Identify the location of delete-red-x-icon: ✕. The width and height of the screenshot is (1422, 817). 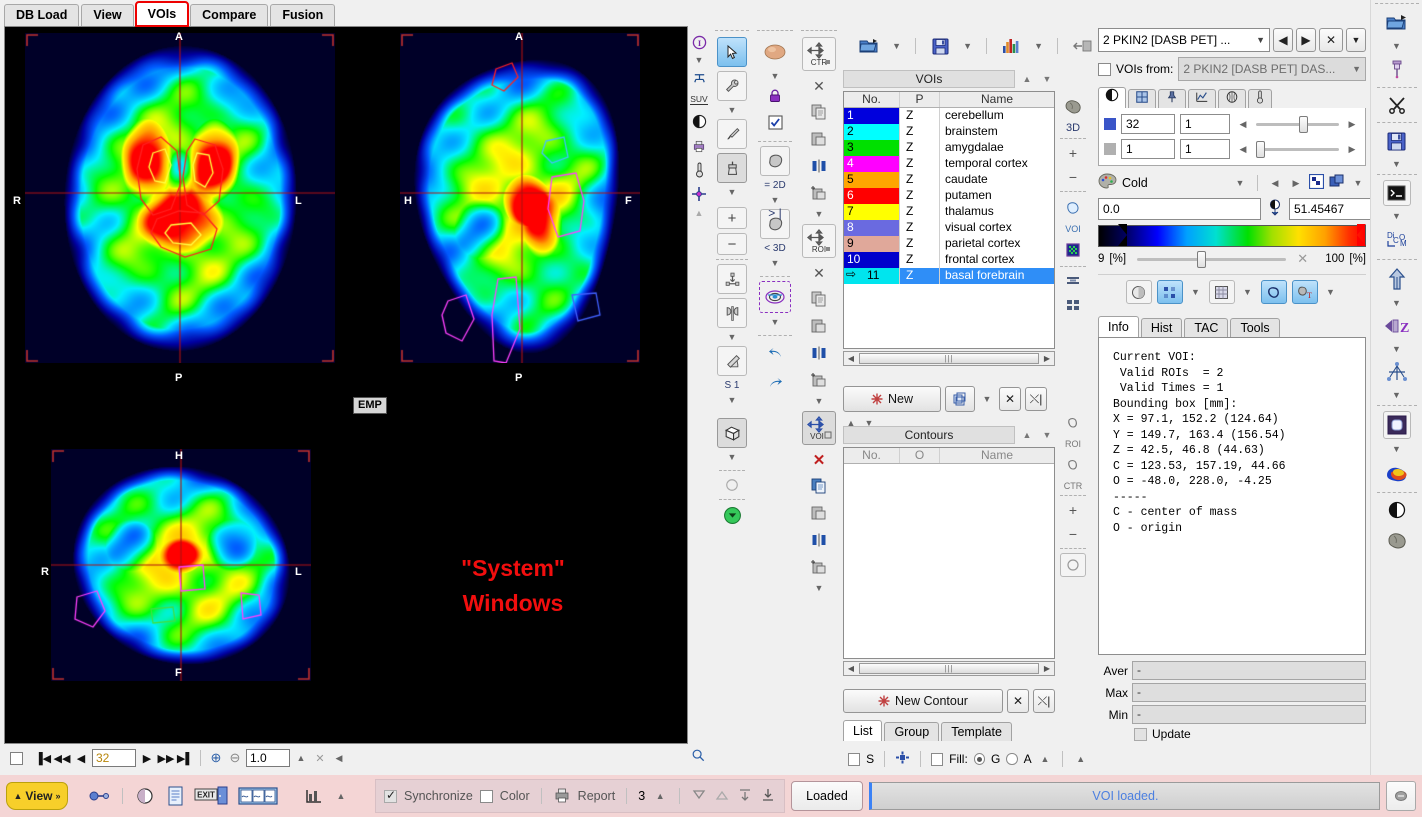
(819, 460).